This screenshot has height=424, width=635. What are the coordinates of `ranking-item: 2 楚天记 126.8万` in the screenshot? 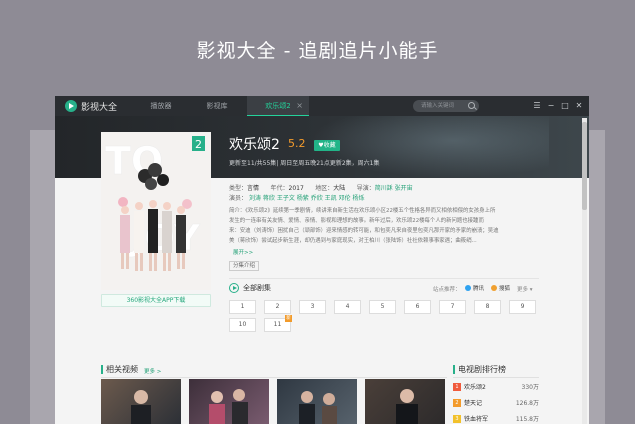 It's located at (496, 404).